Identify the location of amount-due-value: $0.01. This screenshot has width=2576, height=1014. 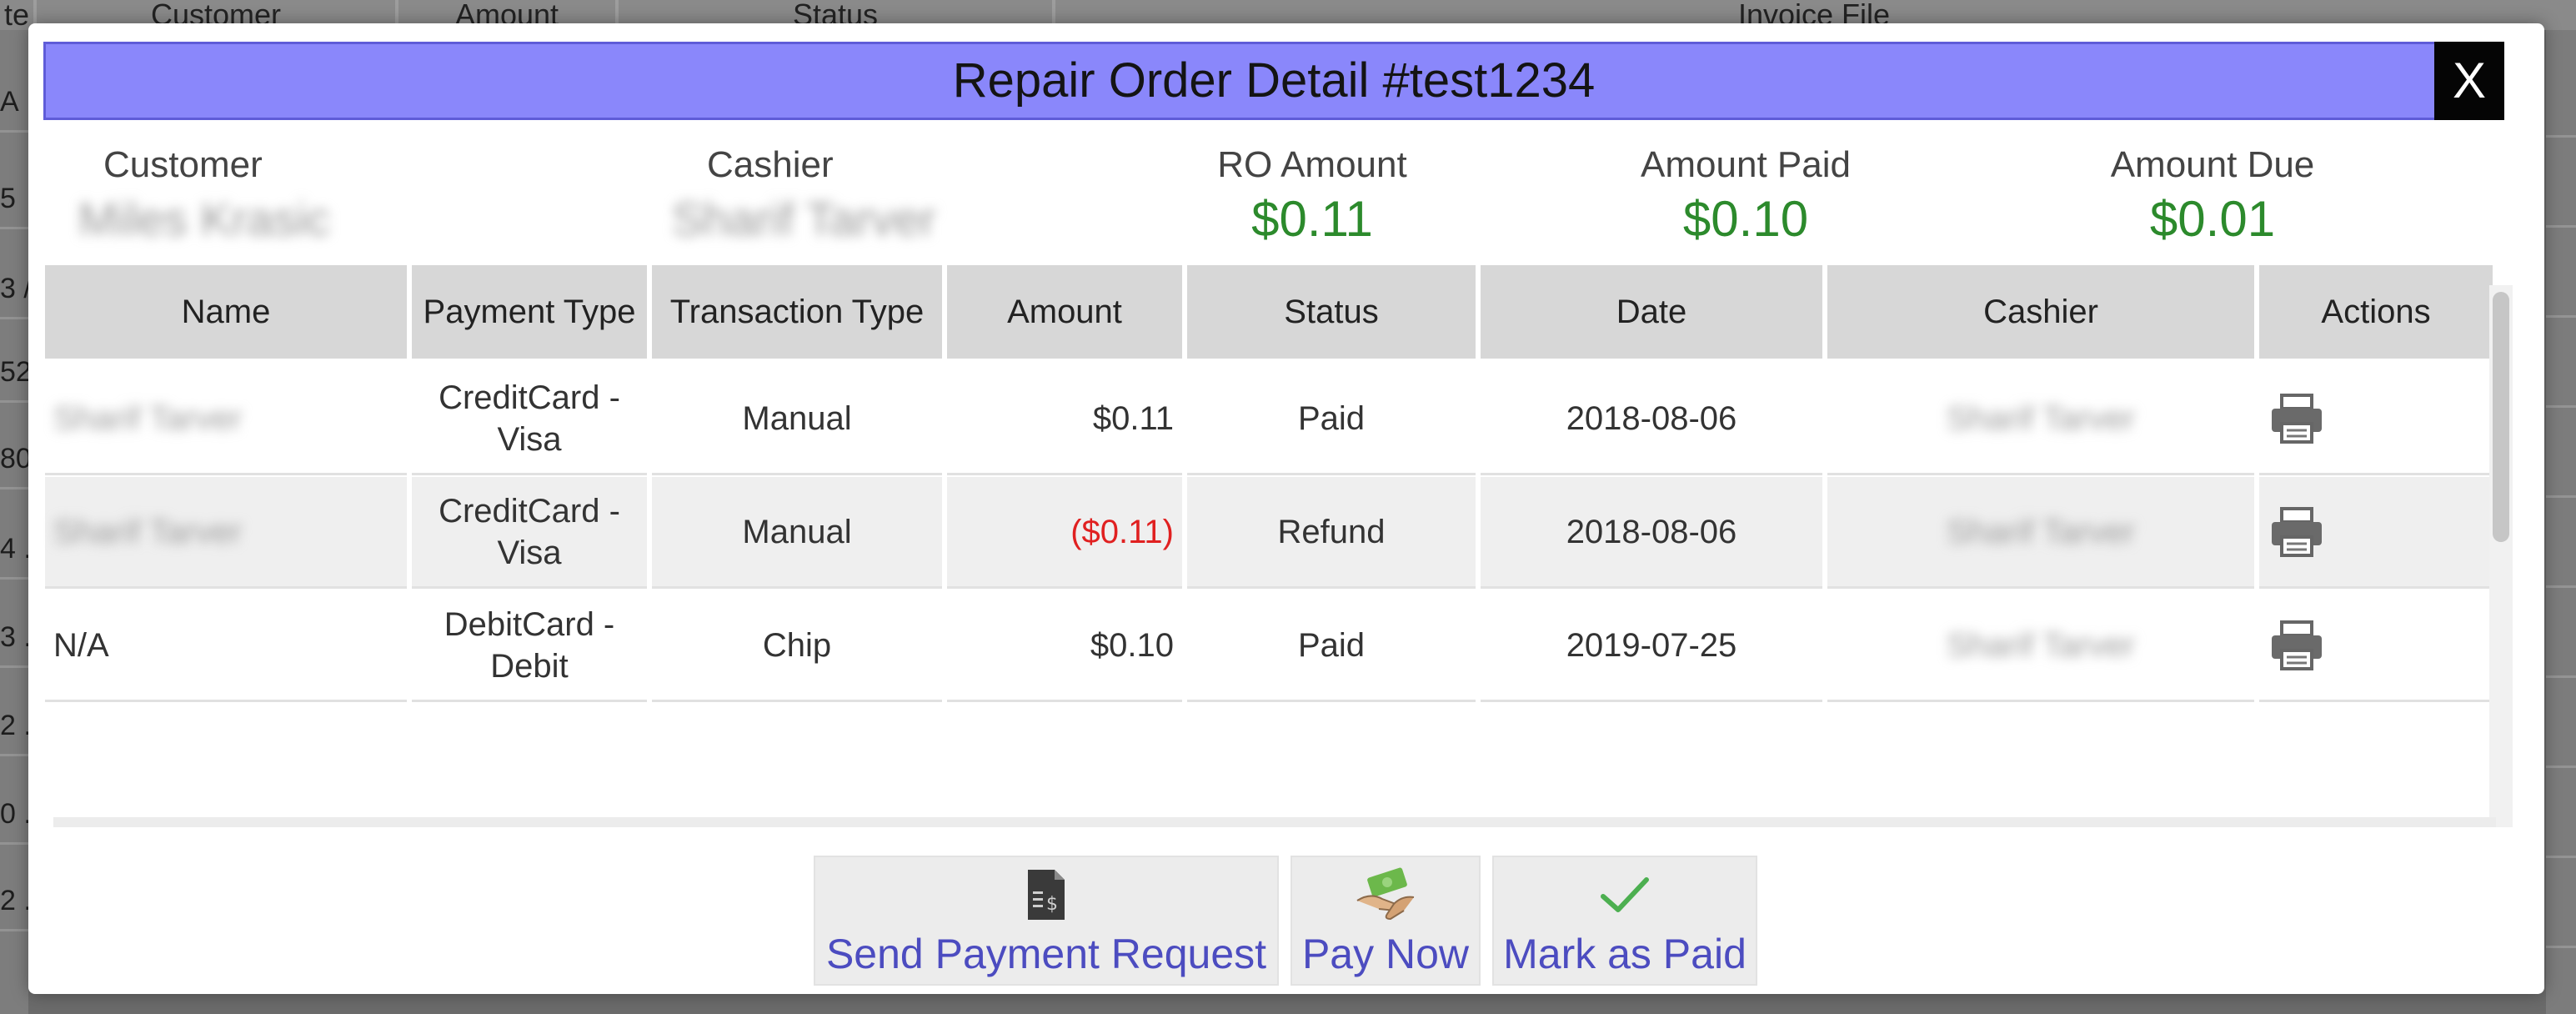
(2212, 219).